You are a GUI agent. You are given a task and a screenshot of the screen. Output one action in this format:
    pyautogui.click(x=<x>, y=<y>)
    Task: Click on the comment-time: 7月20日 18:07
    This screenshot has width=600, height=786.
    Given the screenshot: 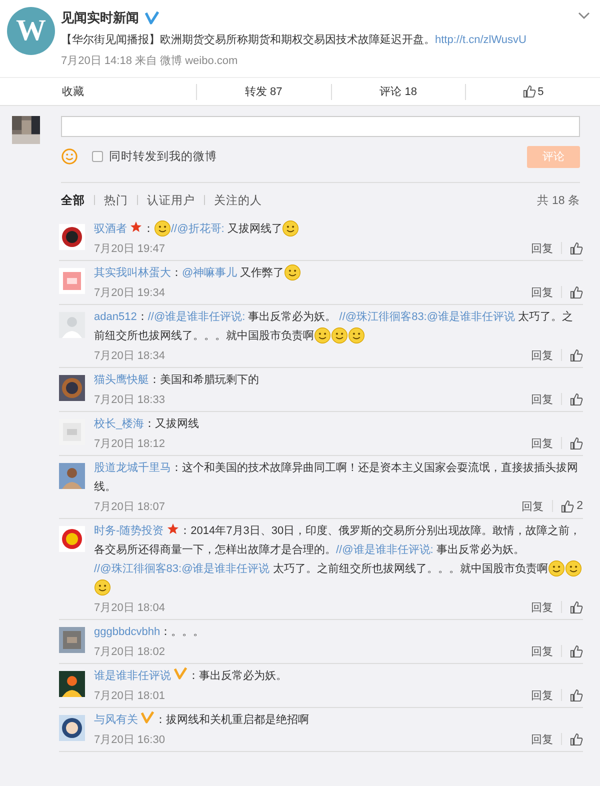 What is the action you would take?
    pyautogui.click(x=129, y=507)
    